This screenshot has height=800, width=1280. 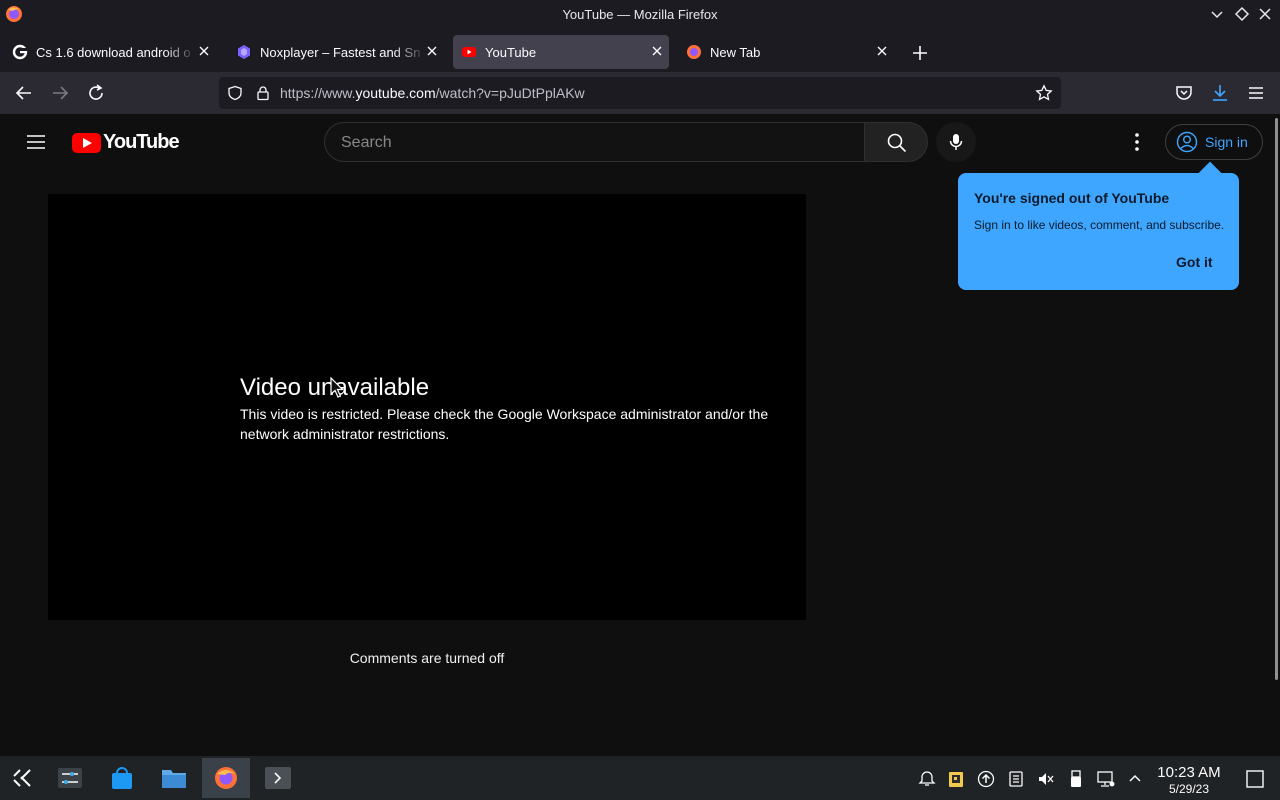 I want to click on tab-label: Cs 1.6 download android o, so click(x=113, y=52).